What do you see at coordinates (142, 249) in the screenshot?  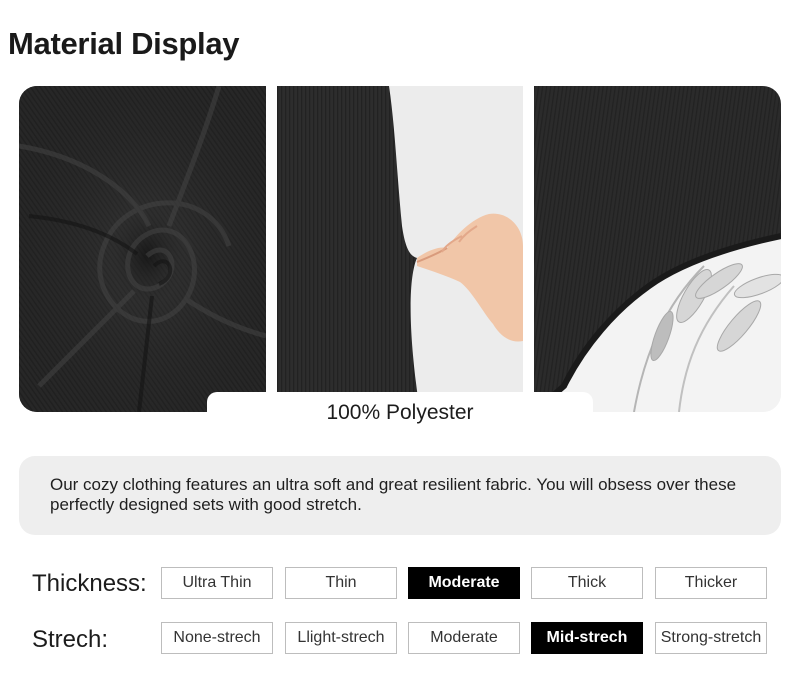 I see `fabric-swirl-image` at bounding box center [142, 249].